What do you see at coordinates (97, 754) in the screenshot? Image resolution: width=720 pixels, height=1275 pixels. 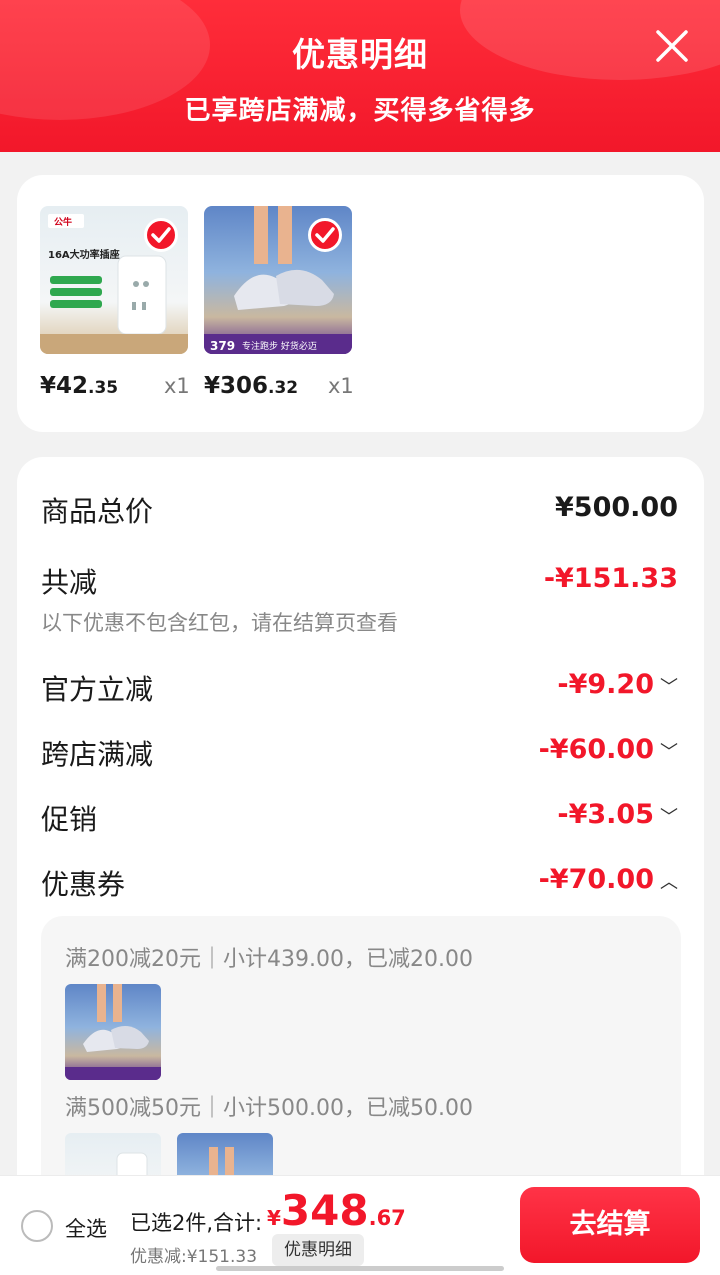 I see `discount-label-crossstore: 跨店满减` at bounding box center [97, 754].